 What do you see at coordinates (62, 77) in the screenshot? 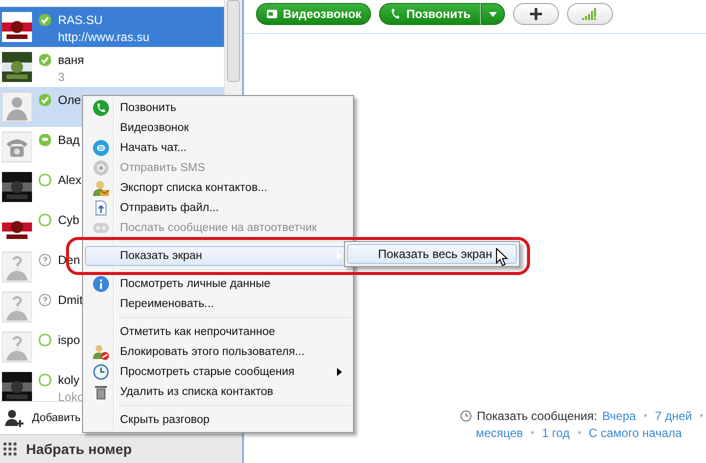
I see `contact-mood: 3` at bounding box center [62, 77].